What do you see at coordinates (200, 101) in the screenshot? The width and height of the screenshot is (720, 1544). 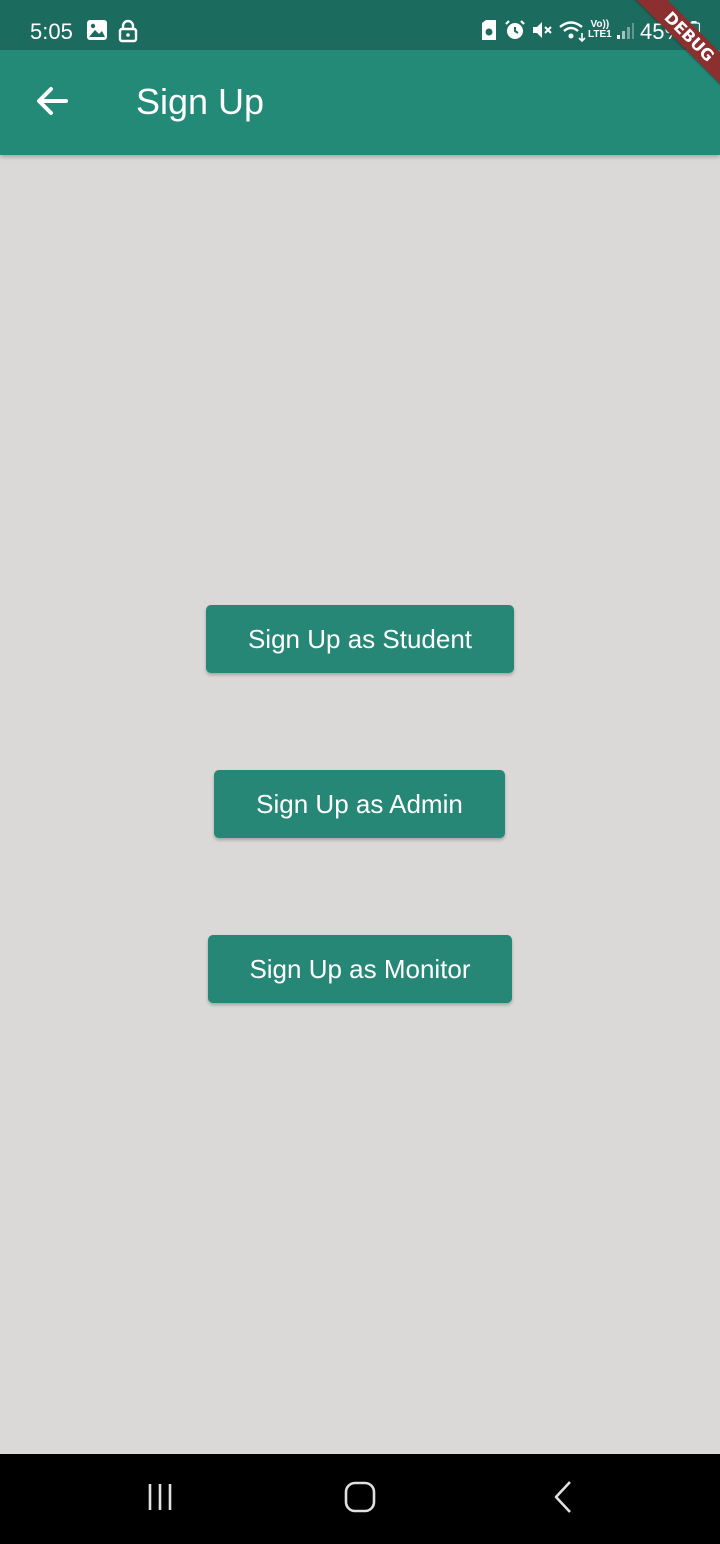 I see `page-title: Sign Up` at bounding box center [200, 101].